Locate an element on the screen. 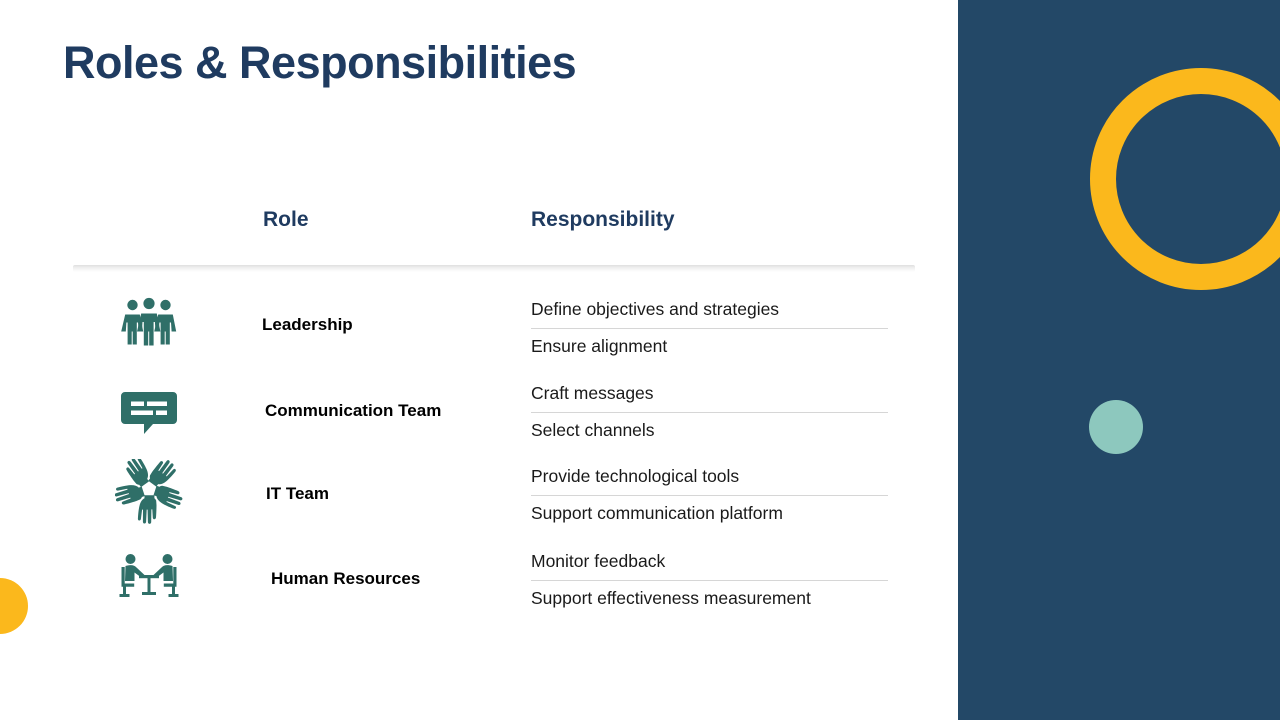 The height and width of the screenshot is (720, 1280). responsibility-item: Provide technological tools is located at coordinates (709, 481).